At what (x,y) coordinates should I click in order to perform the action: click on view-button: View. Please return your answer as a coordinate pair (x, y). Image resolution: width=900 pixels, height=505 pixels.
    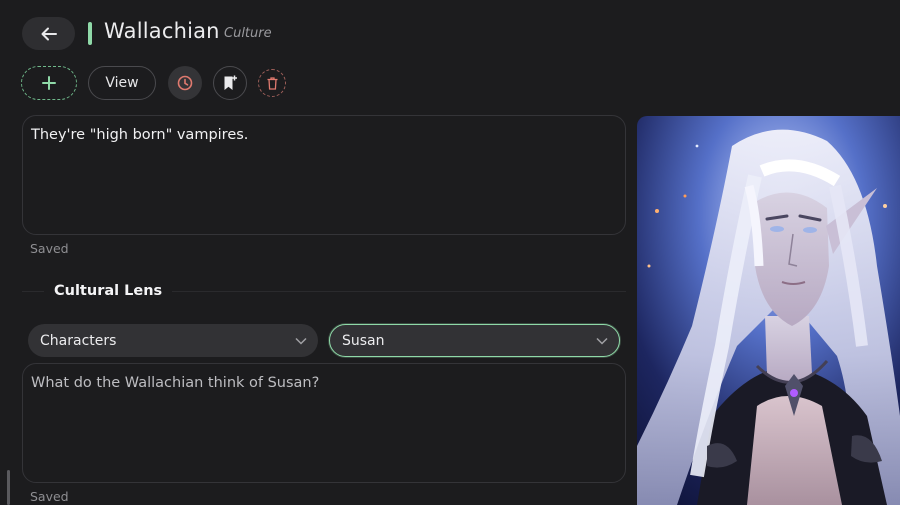
    Looking at the image, I should click on (122, 83).